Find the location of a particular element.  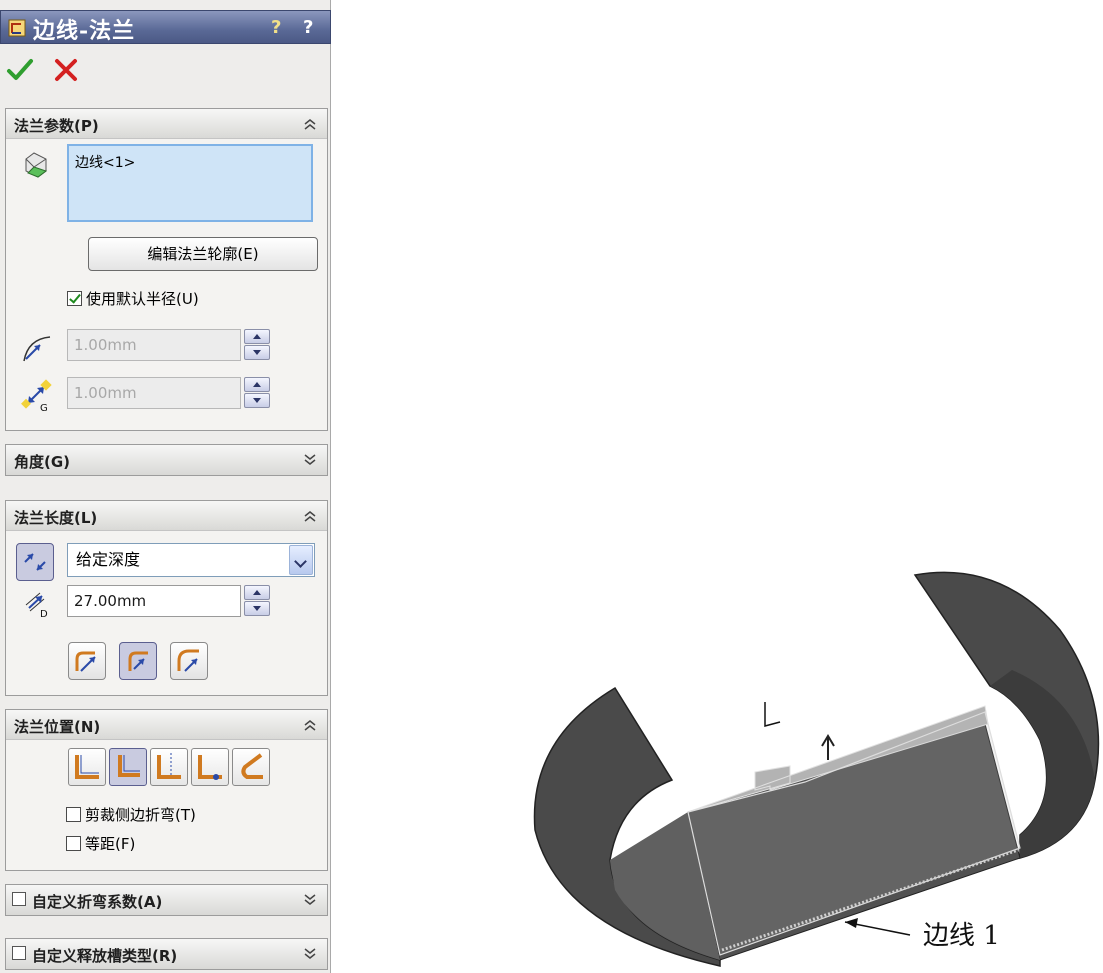

help-icon: ? is located at coordinates (308, 27).